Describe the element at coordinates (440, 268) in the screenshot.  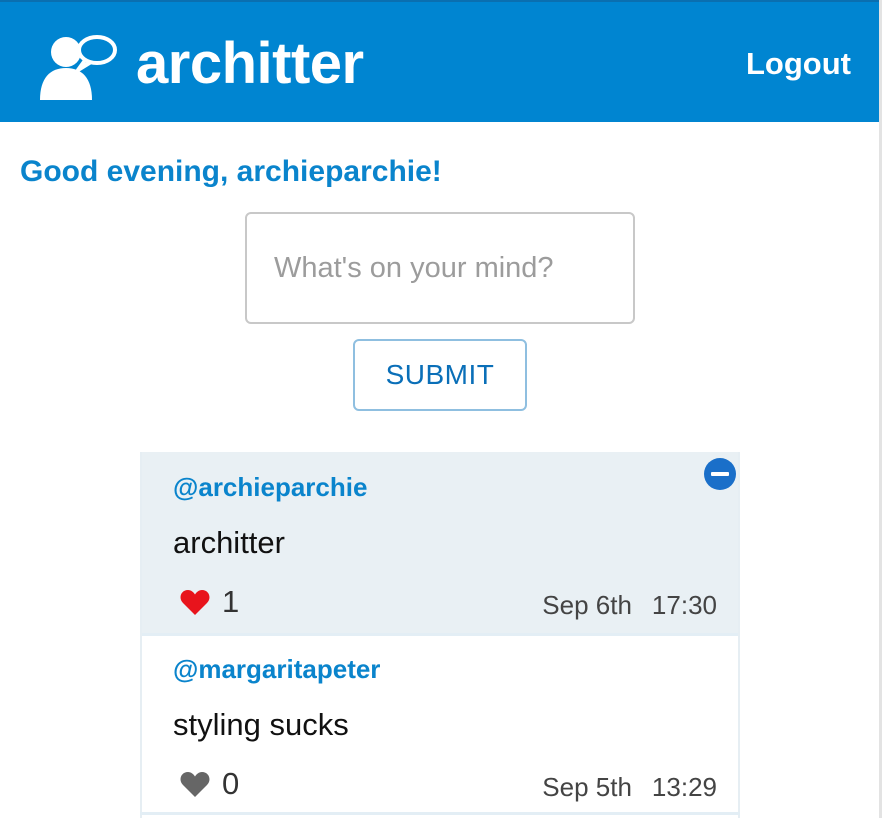
I see `compose-input` at that location.